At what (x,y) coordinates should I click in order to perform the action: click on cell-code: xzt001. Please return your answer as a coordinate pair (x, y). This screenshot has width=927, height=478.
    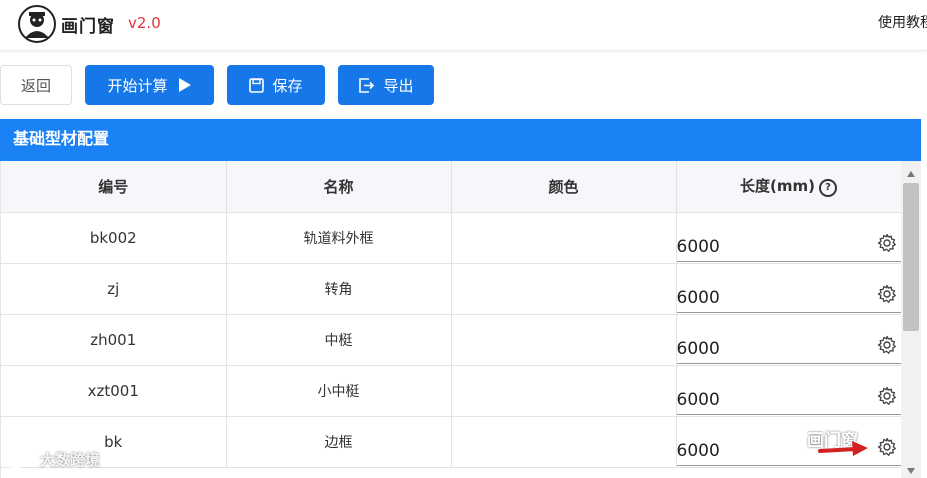
    Looking at the image, I should click on (114, 391).